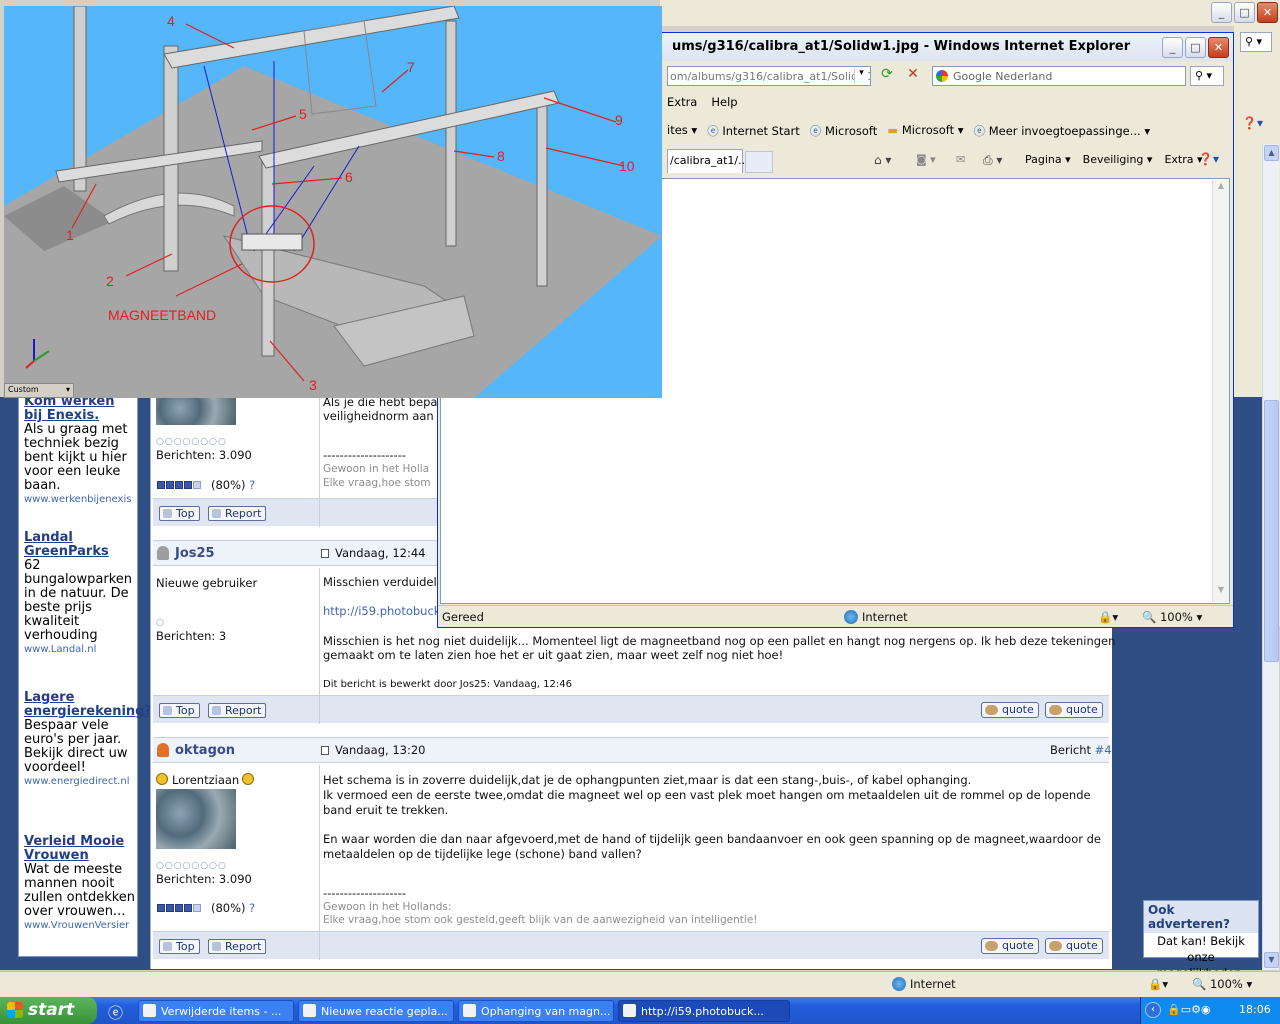 This screenshot has width=1280, height=1024. What do you see at coordinates (39, 390) in the screenshot?
I see `view-combo: Custom ▾` at bounding box center [39, 390].